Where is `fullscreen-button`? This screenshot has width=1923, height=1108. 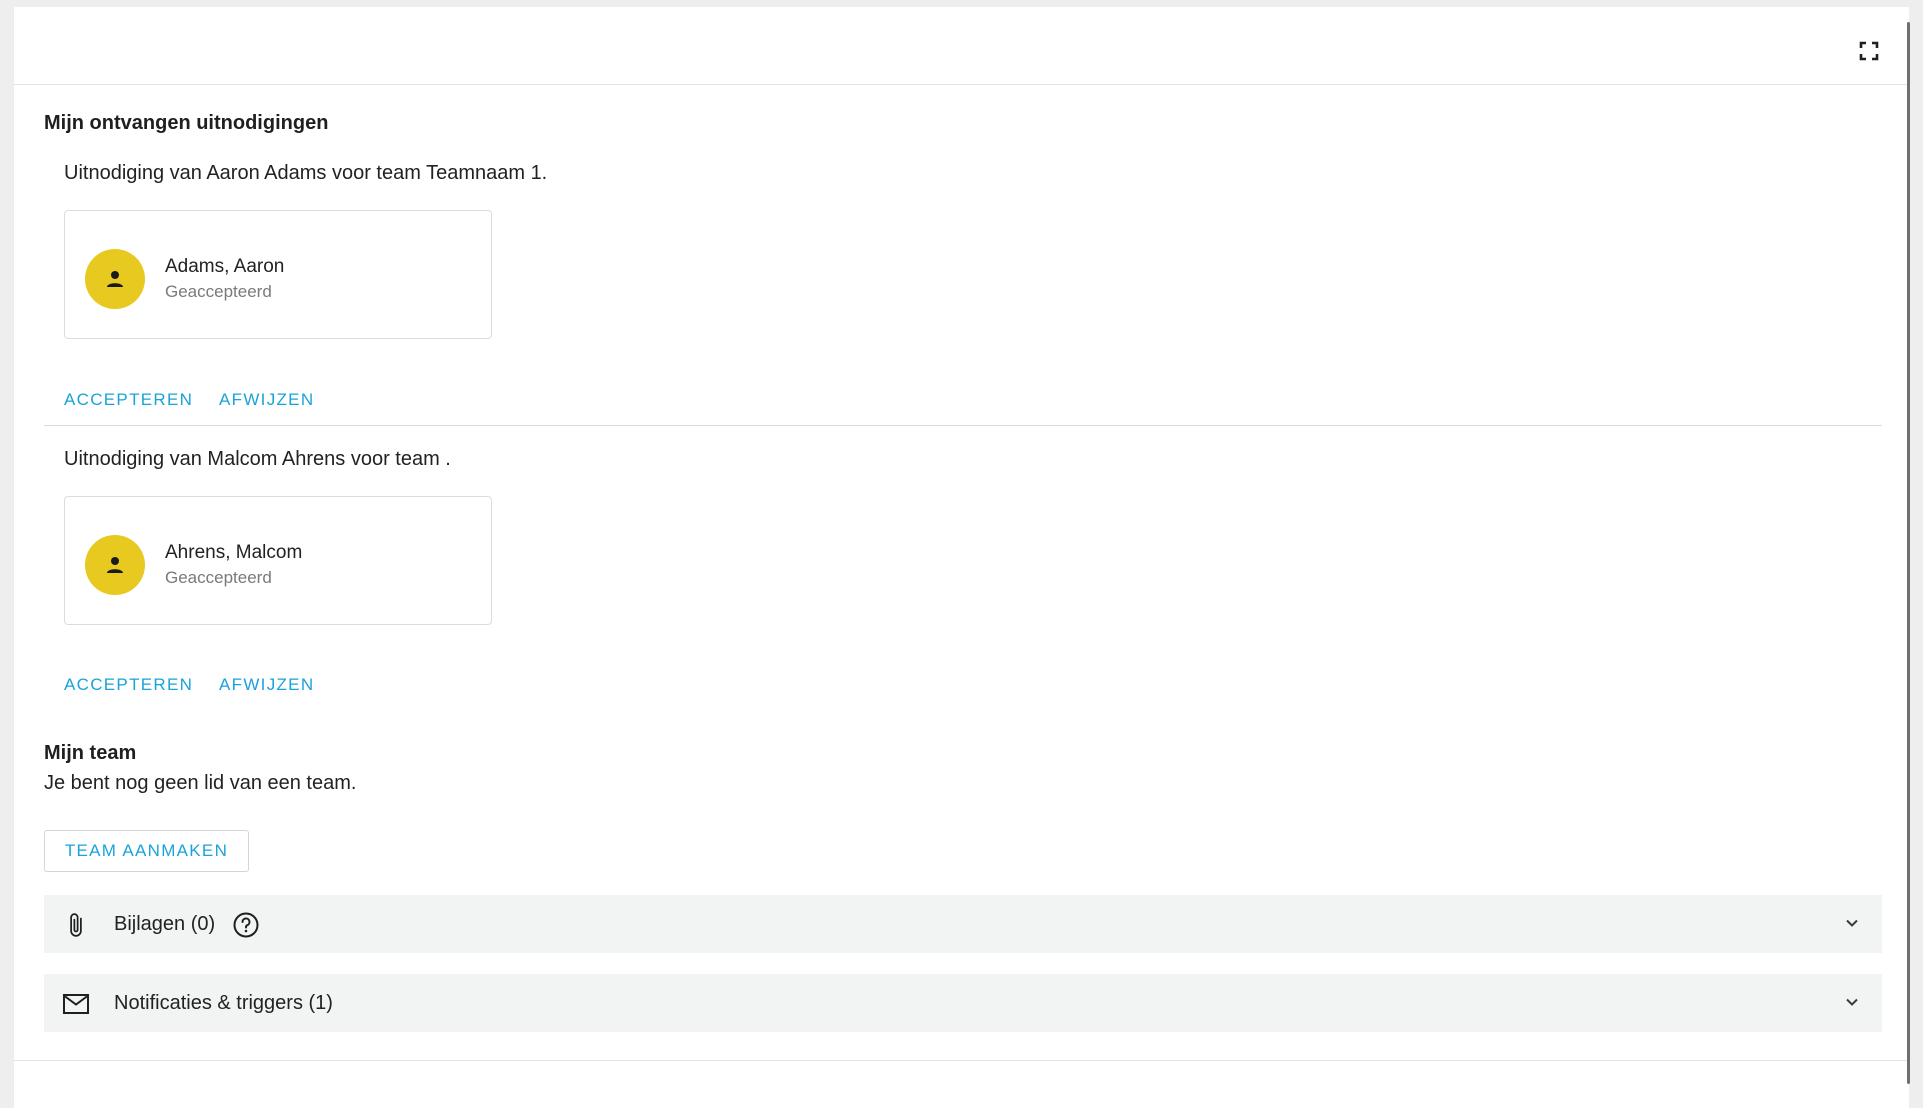
fullscreen-button is located at coordinates (1869, 51).